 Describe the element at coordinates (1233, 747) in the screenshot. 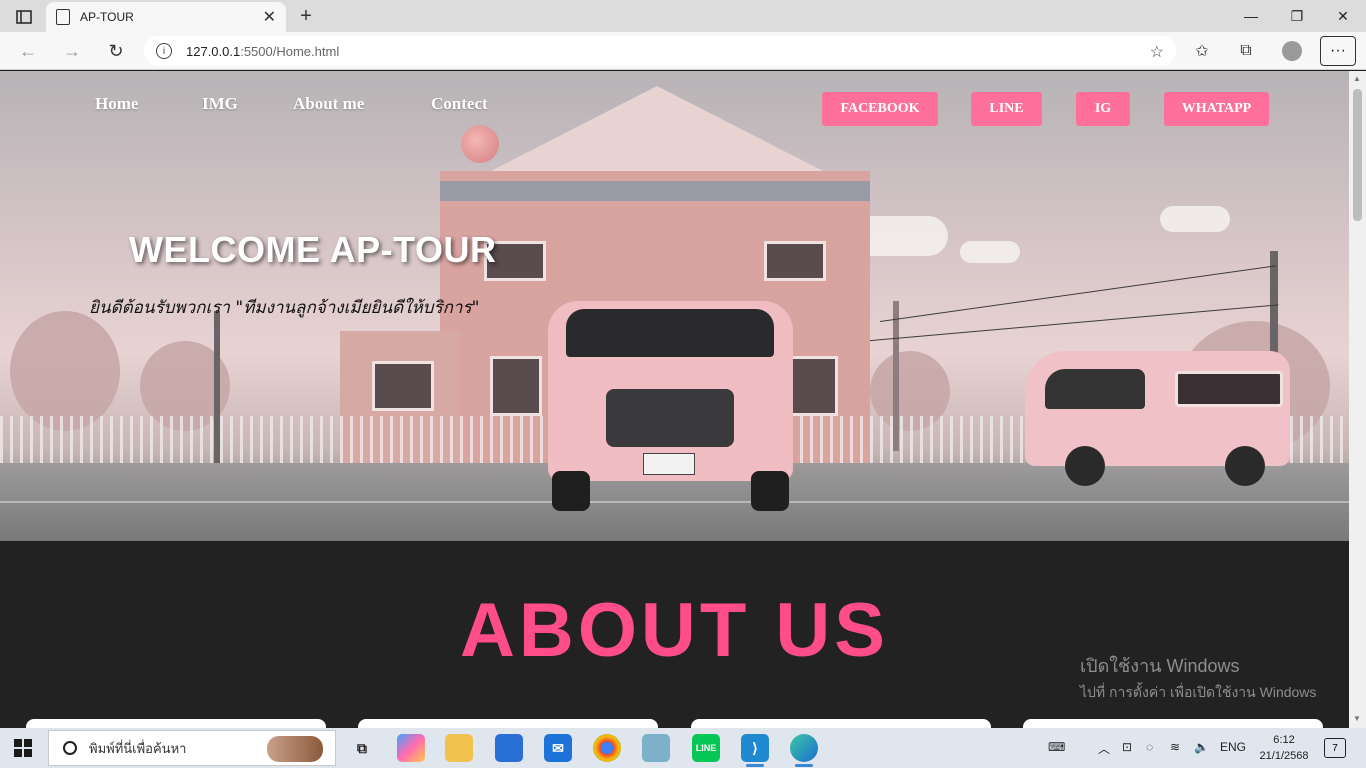

I see `language-indicator: ENG` at that location.